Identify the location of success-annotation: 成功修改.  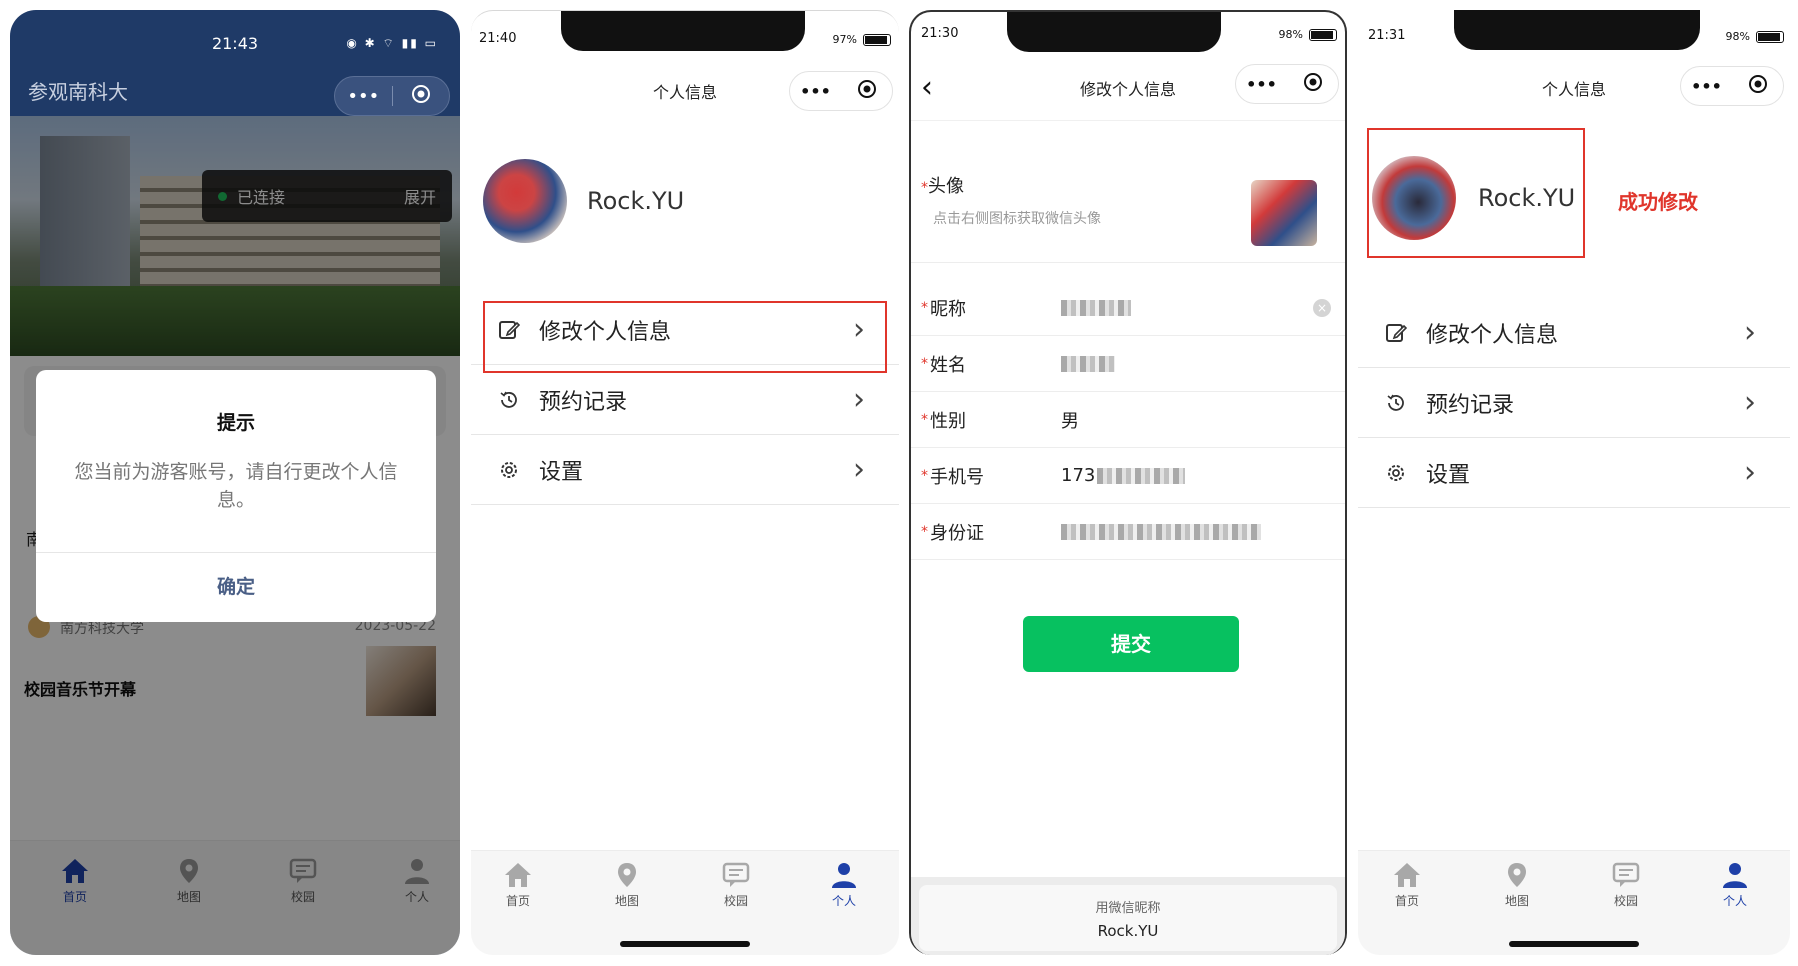
(1658, 202).